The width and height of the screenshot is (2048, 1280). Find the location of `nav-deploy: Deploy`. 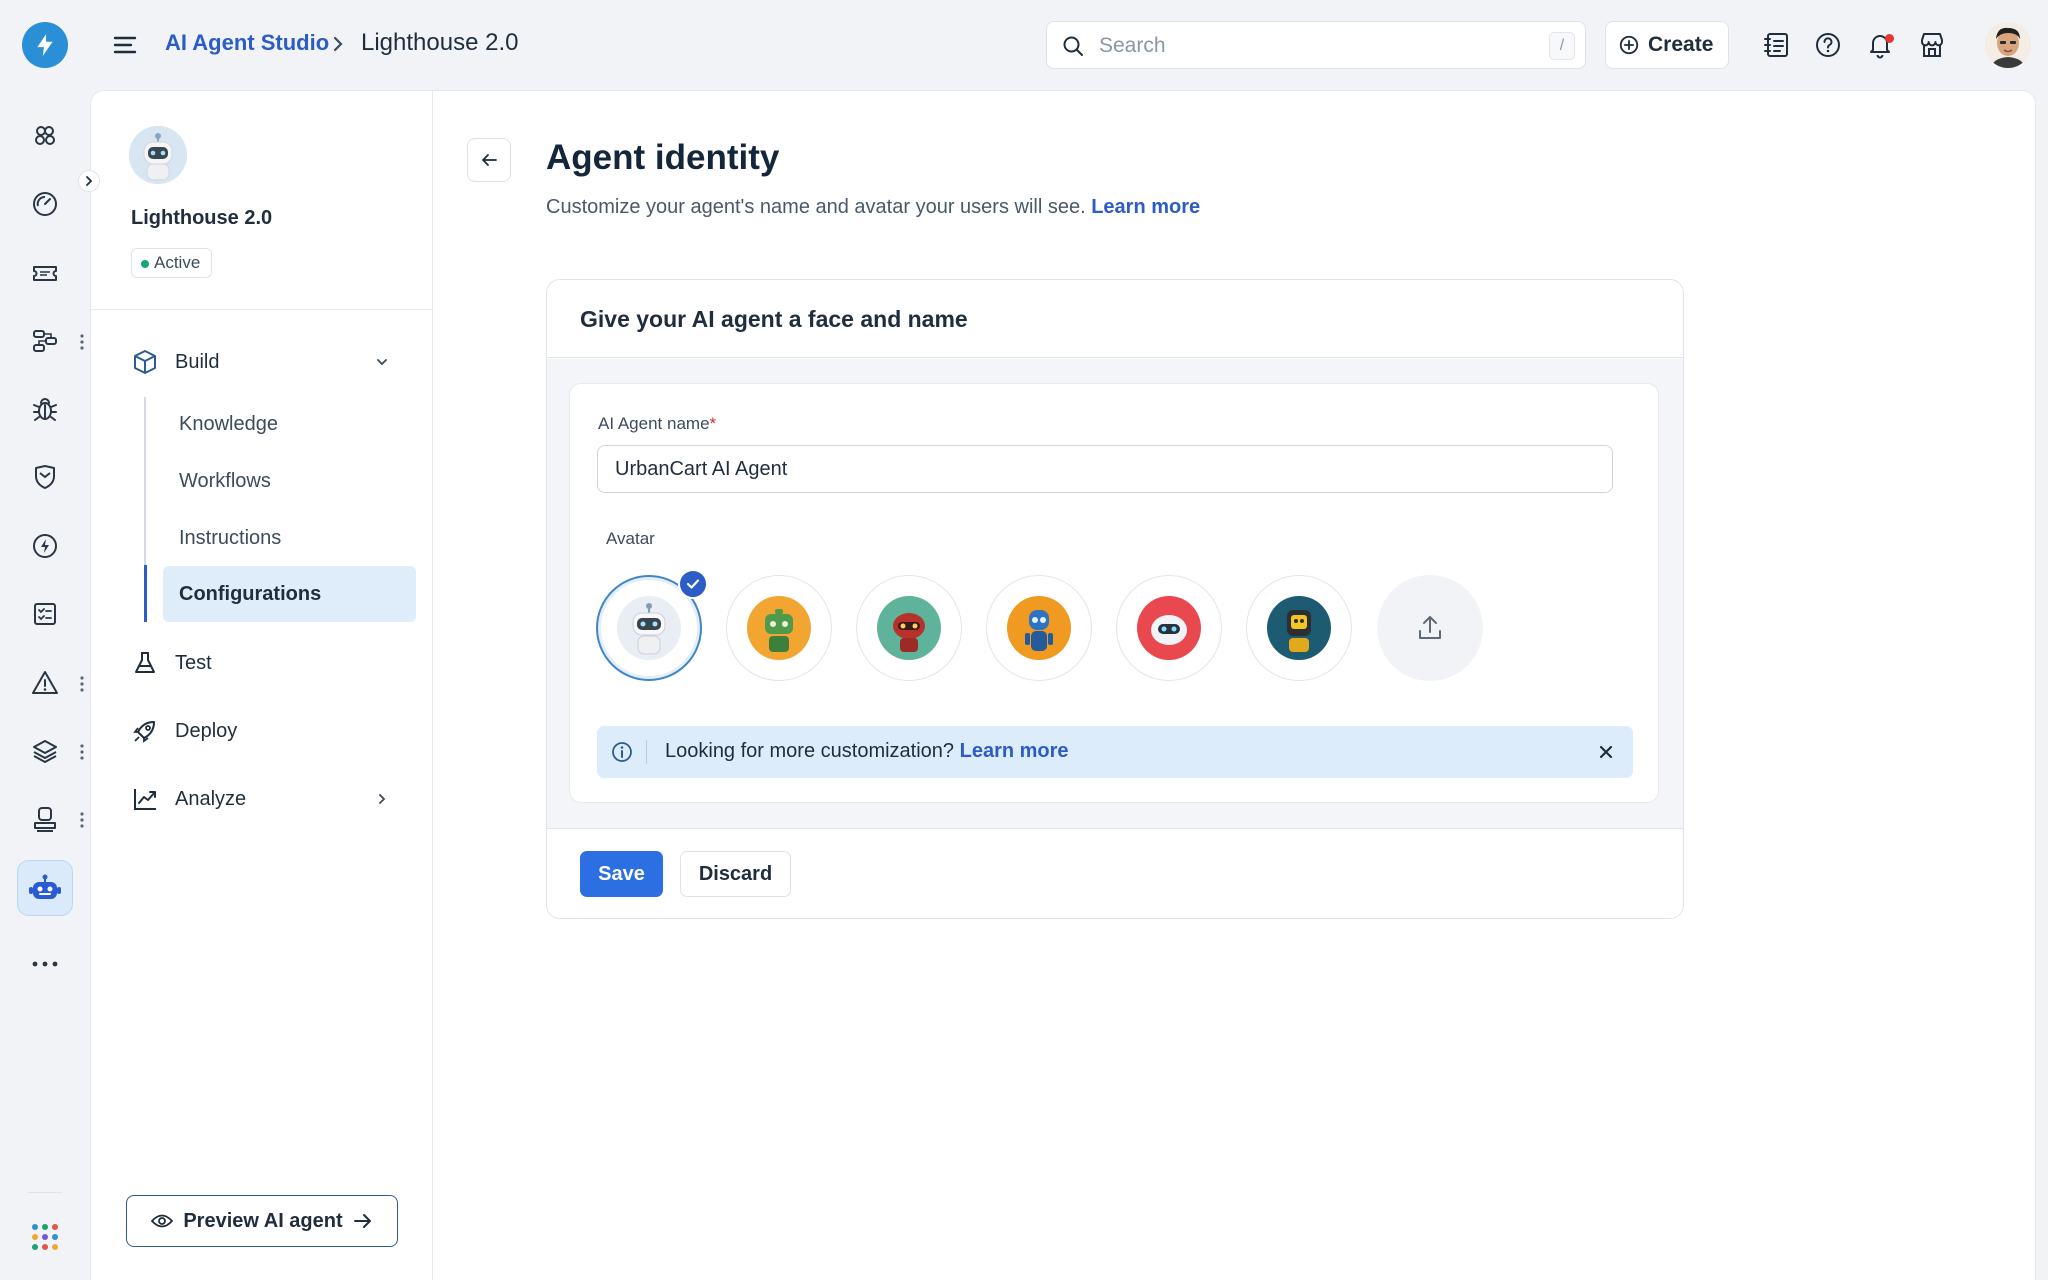

nav-deploy: Deploy is located at coordinates (261, 731).